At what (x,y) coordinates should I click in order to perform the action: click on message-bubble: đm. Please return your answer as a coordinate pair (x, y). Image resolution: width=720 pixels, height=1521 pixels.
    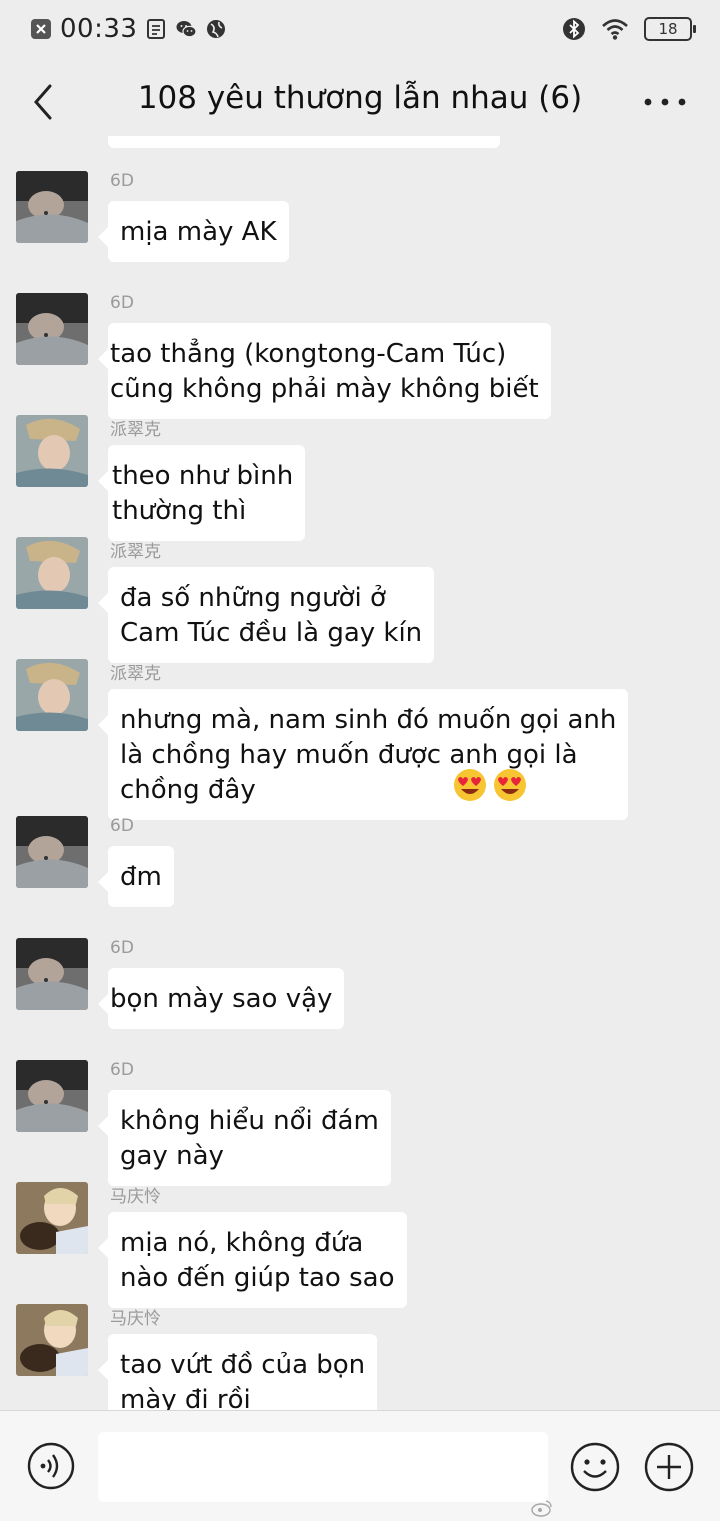
    Looking at the image, I should click on (136, 876).